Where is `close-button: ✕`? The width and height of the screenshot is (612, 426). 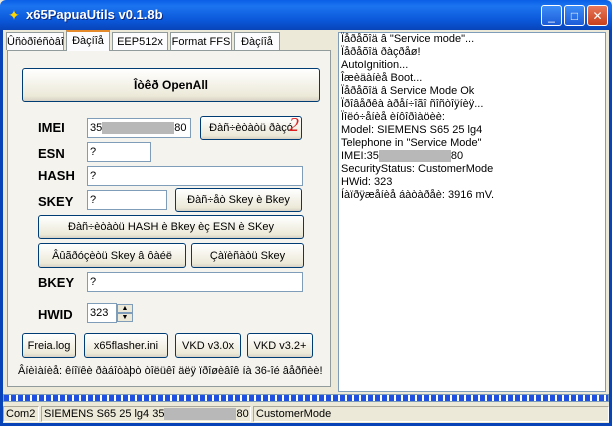 close-button: ✕ is located at coordinates (597, 15).